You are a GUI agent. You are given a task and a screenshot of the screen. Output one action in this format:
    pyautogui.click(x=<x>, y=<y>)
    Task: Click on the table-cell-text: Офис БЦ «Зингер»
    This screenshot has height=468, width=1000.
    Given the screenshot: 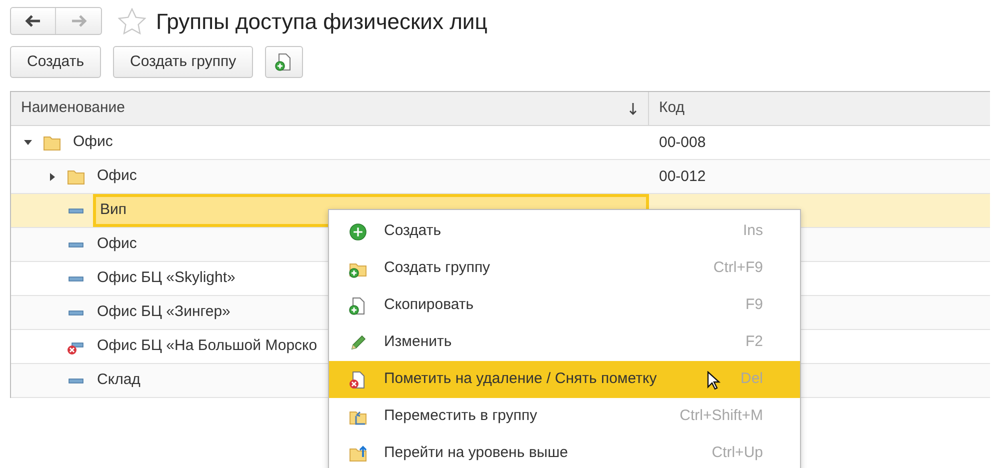 What is the action you would take?
    pyautogui.click(x=164, y=312)
    